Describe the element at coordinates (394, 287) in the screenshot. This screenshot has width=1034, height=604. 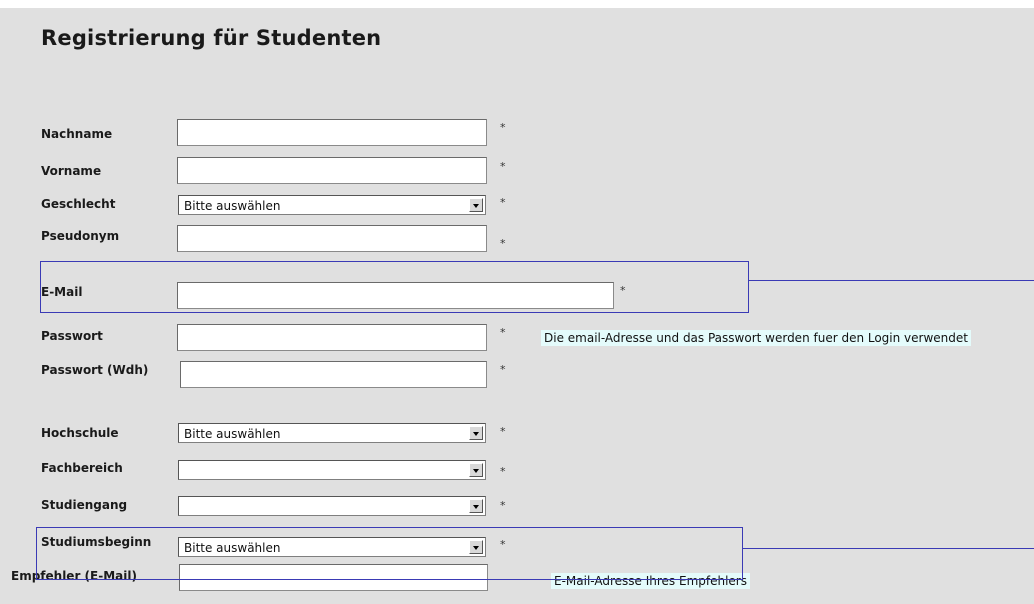
I see `email-highlight-box` at that location.